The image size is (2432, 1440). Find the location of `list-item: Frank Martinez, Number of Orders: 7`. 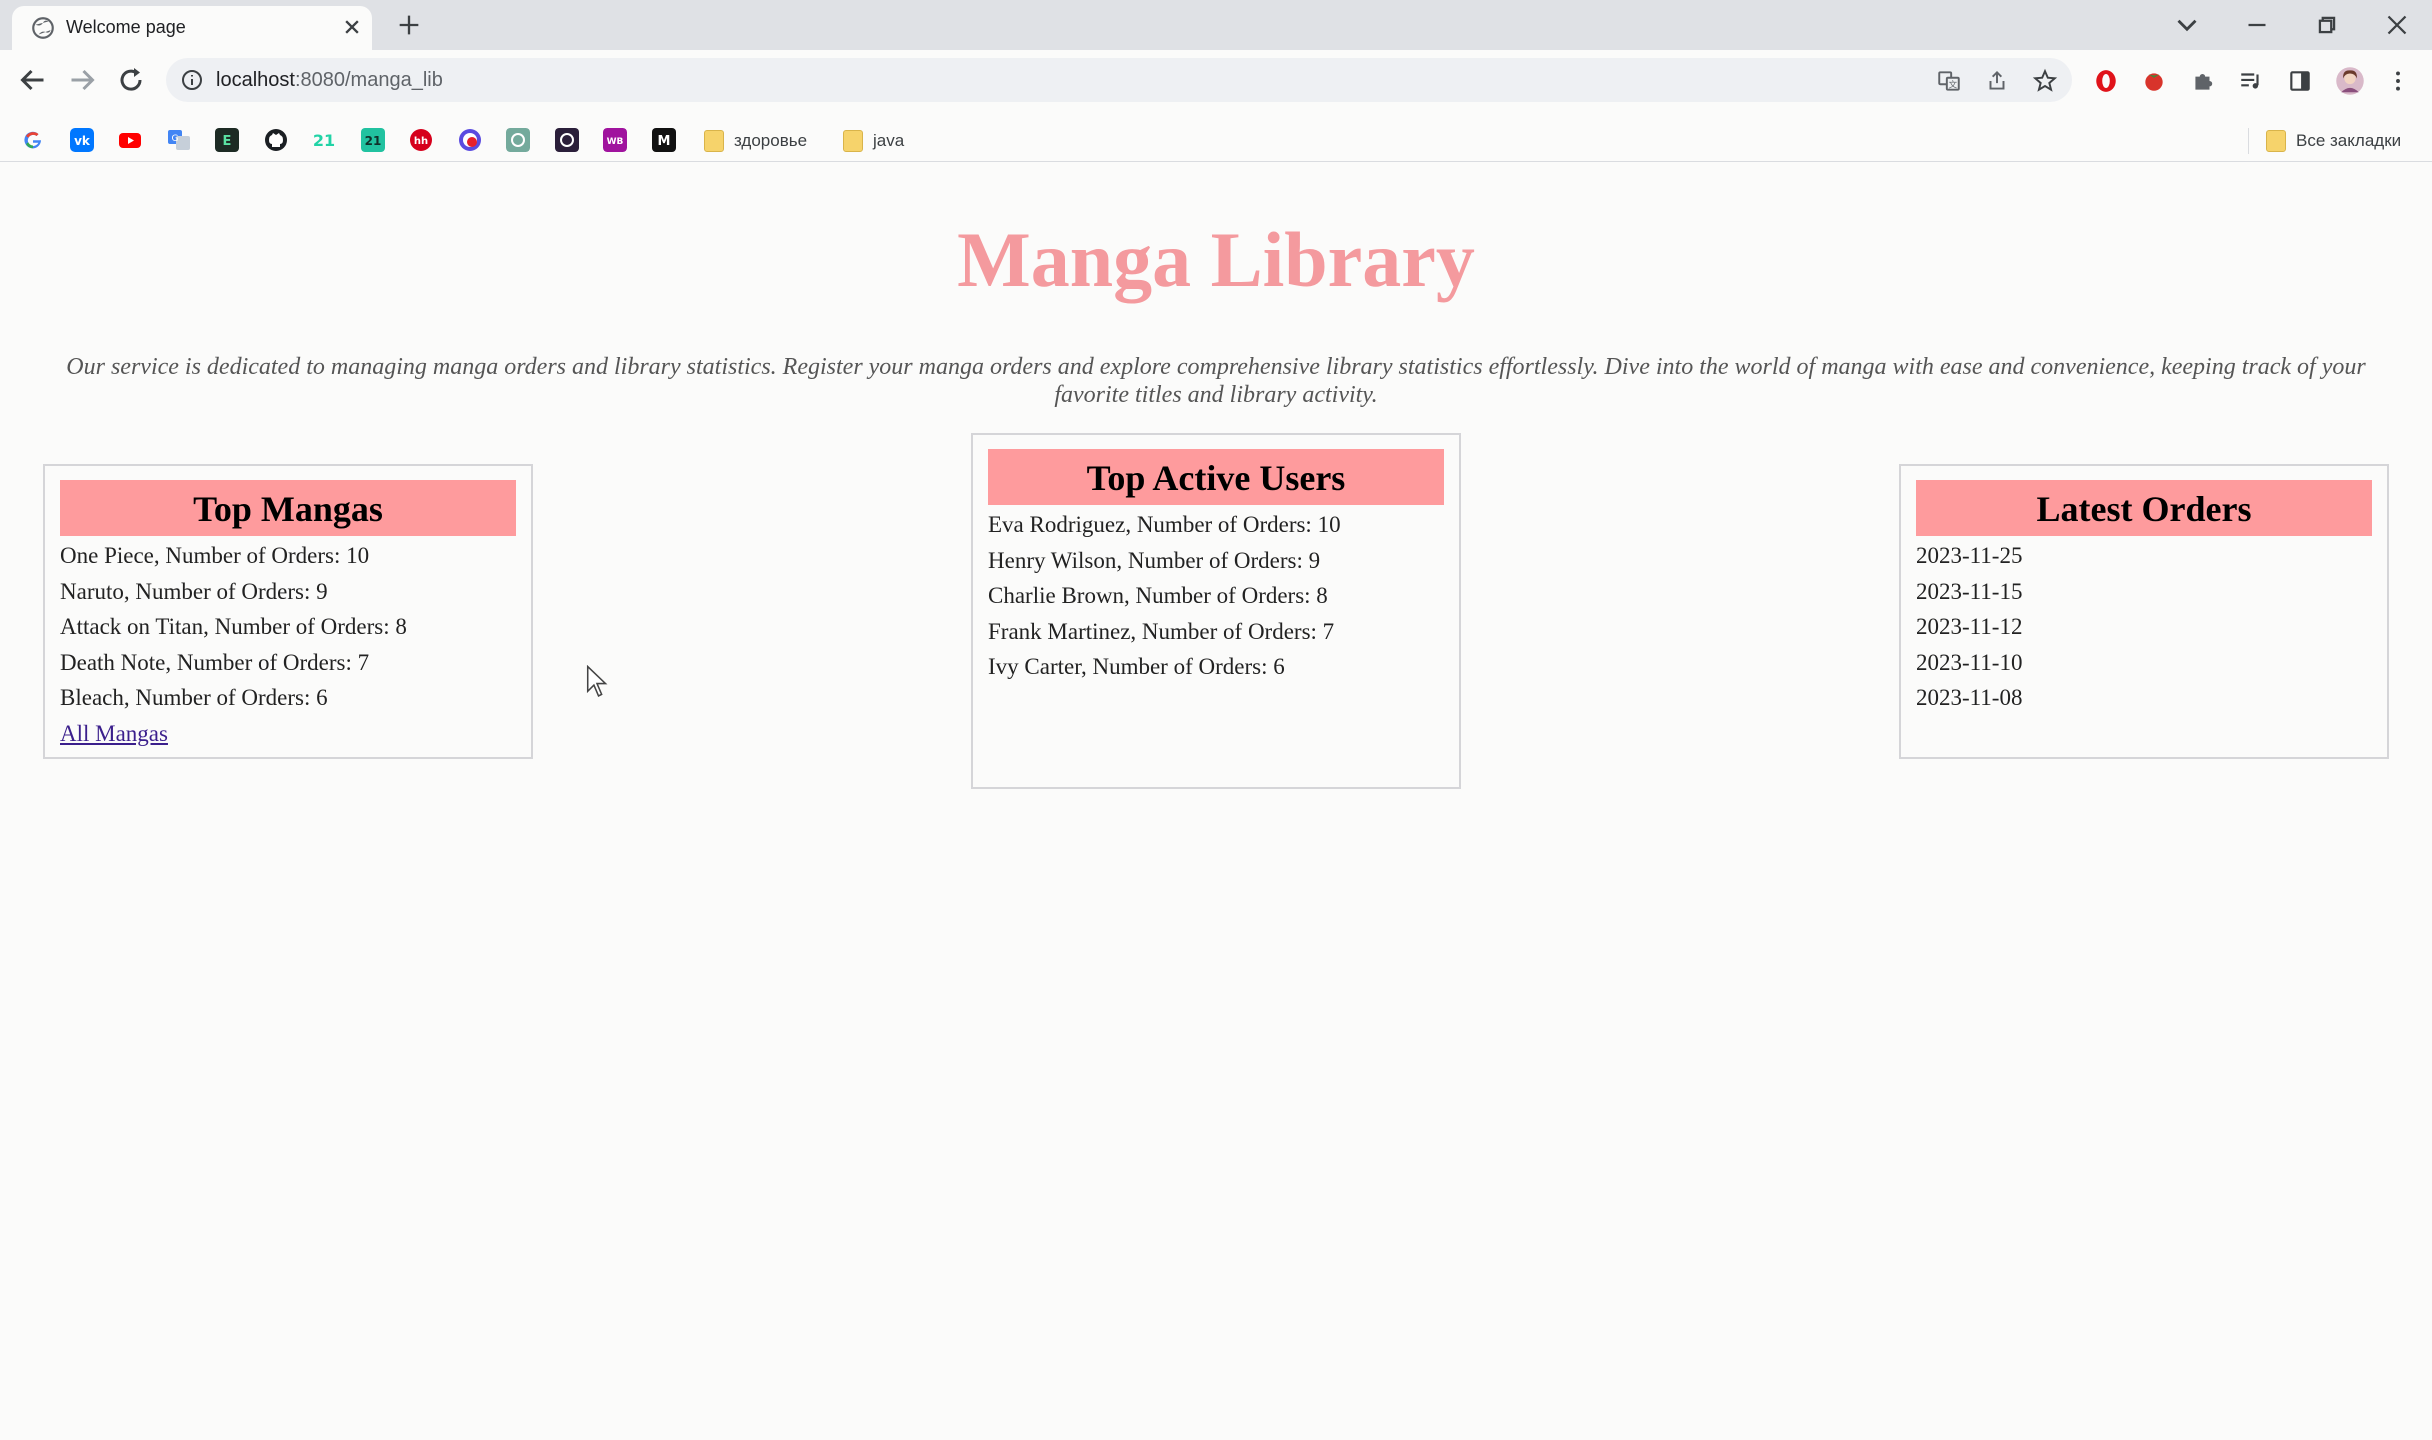

list-item: Frank Martinez, Number of Orders: 7 is located at coordinates (1161, 631).